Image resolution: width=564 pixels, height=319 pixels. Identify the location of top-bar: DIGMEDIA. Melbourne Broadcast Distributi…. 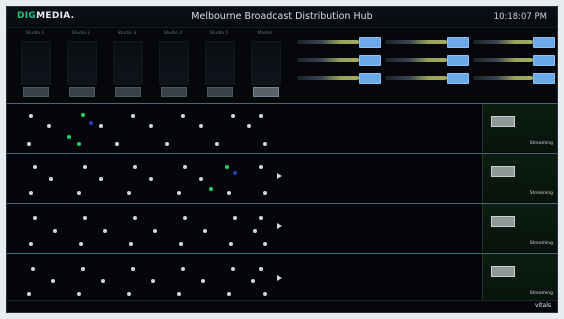
(282, 17).